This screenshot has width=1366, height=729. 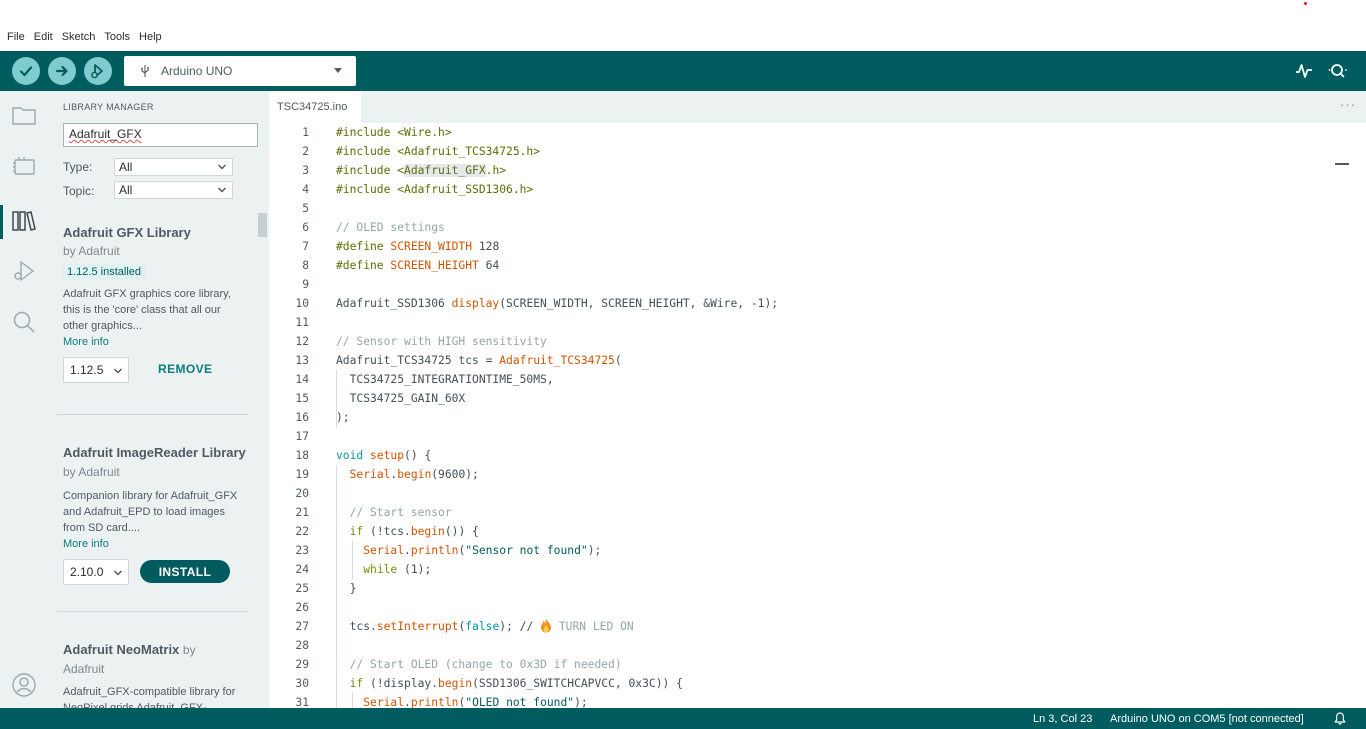 I want to click on menu-list: File Edit Sketch Tools Help, so click(x=84, y=37).